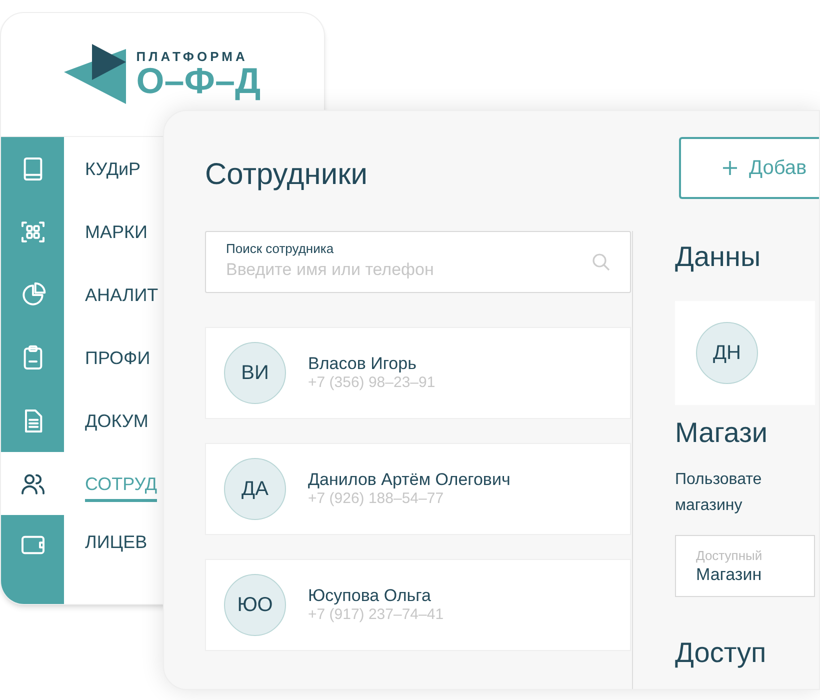  What do you see at coordinates (722, 433) in the screenshot?
I see `section-heading: Магази` at bounding box center [722, 433].